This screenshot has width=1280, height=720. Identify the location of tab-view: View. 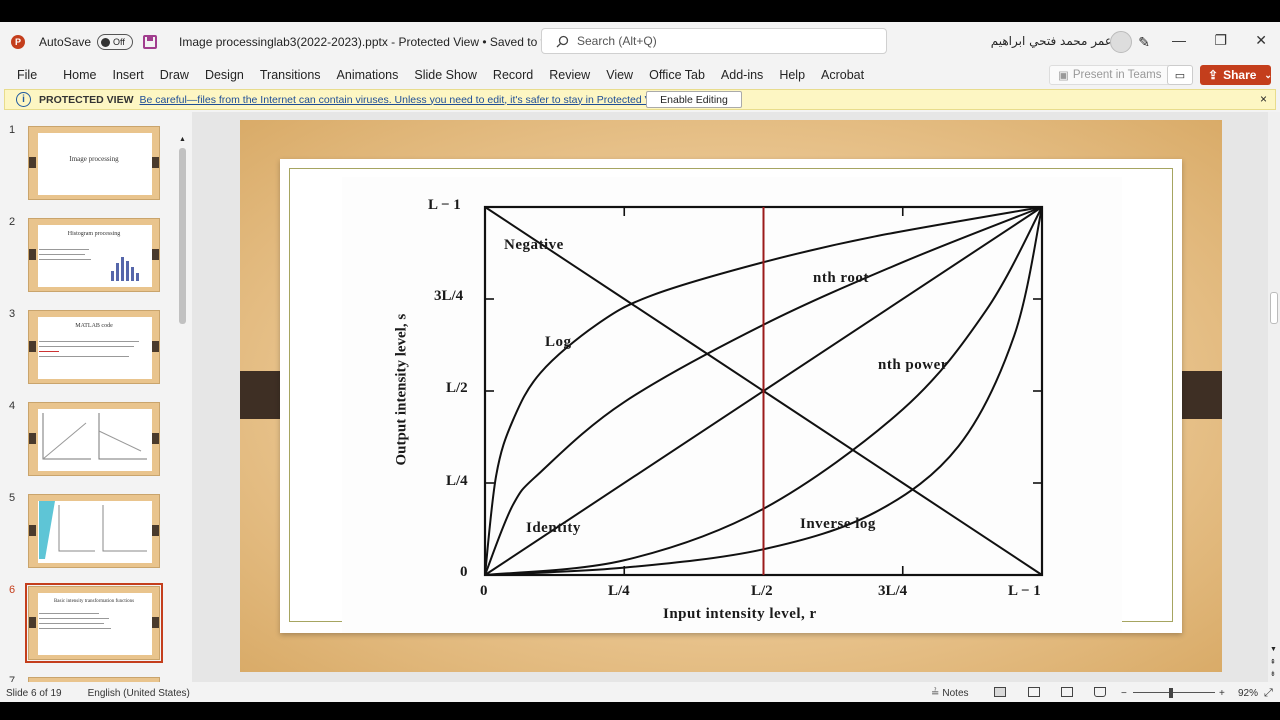
(619, 75).